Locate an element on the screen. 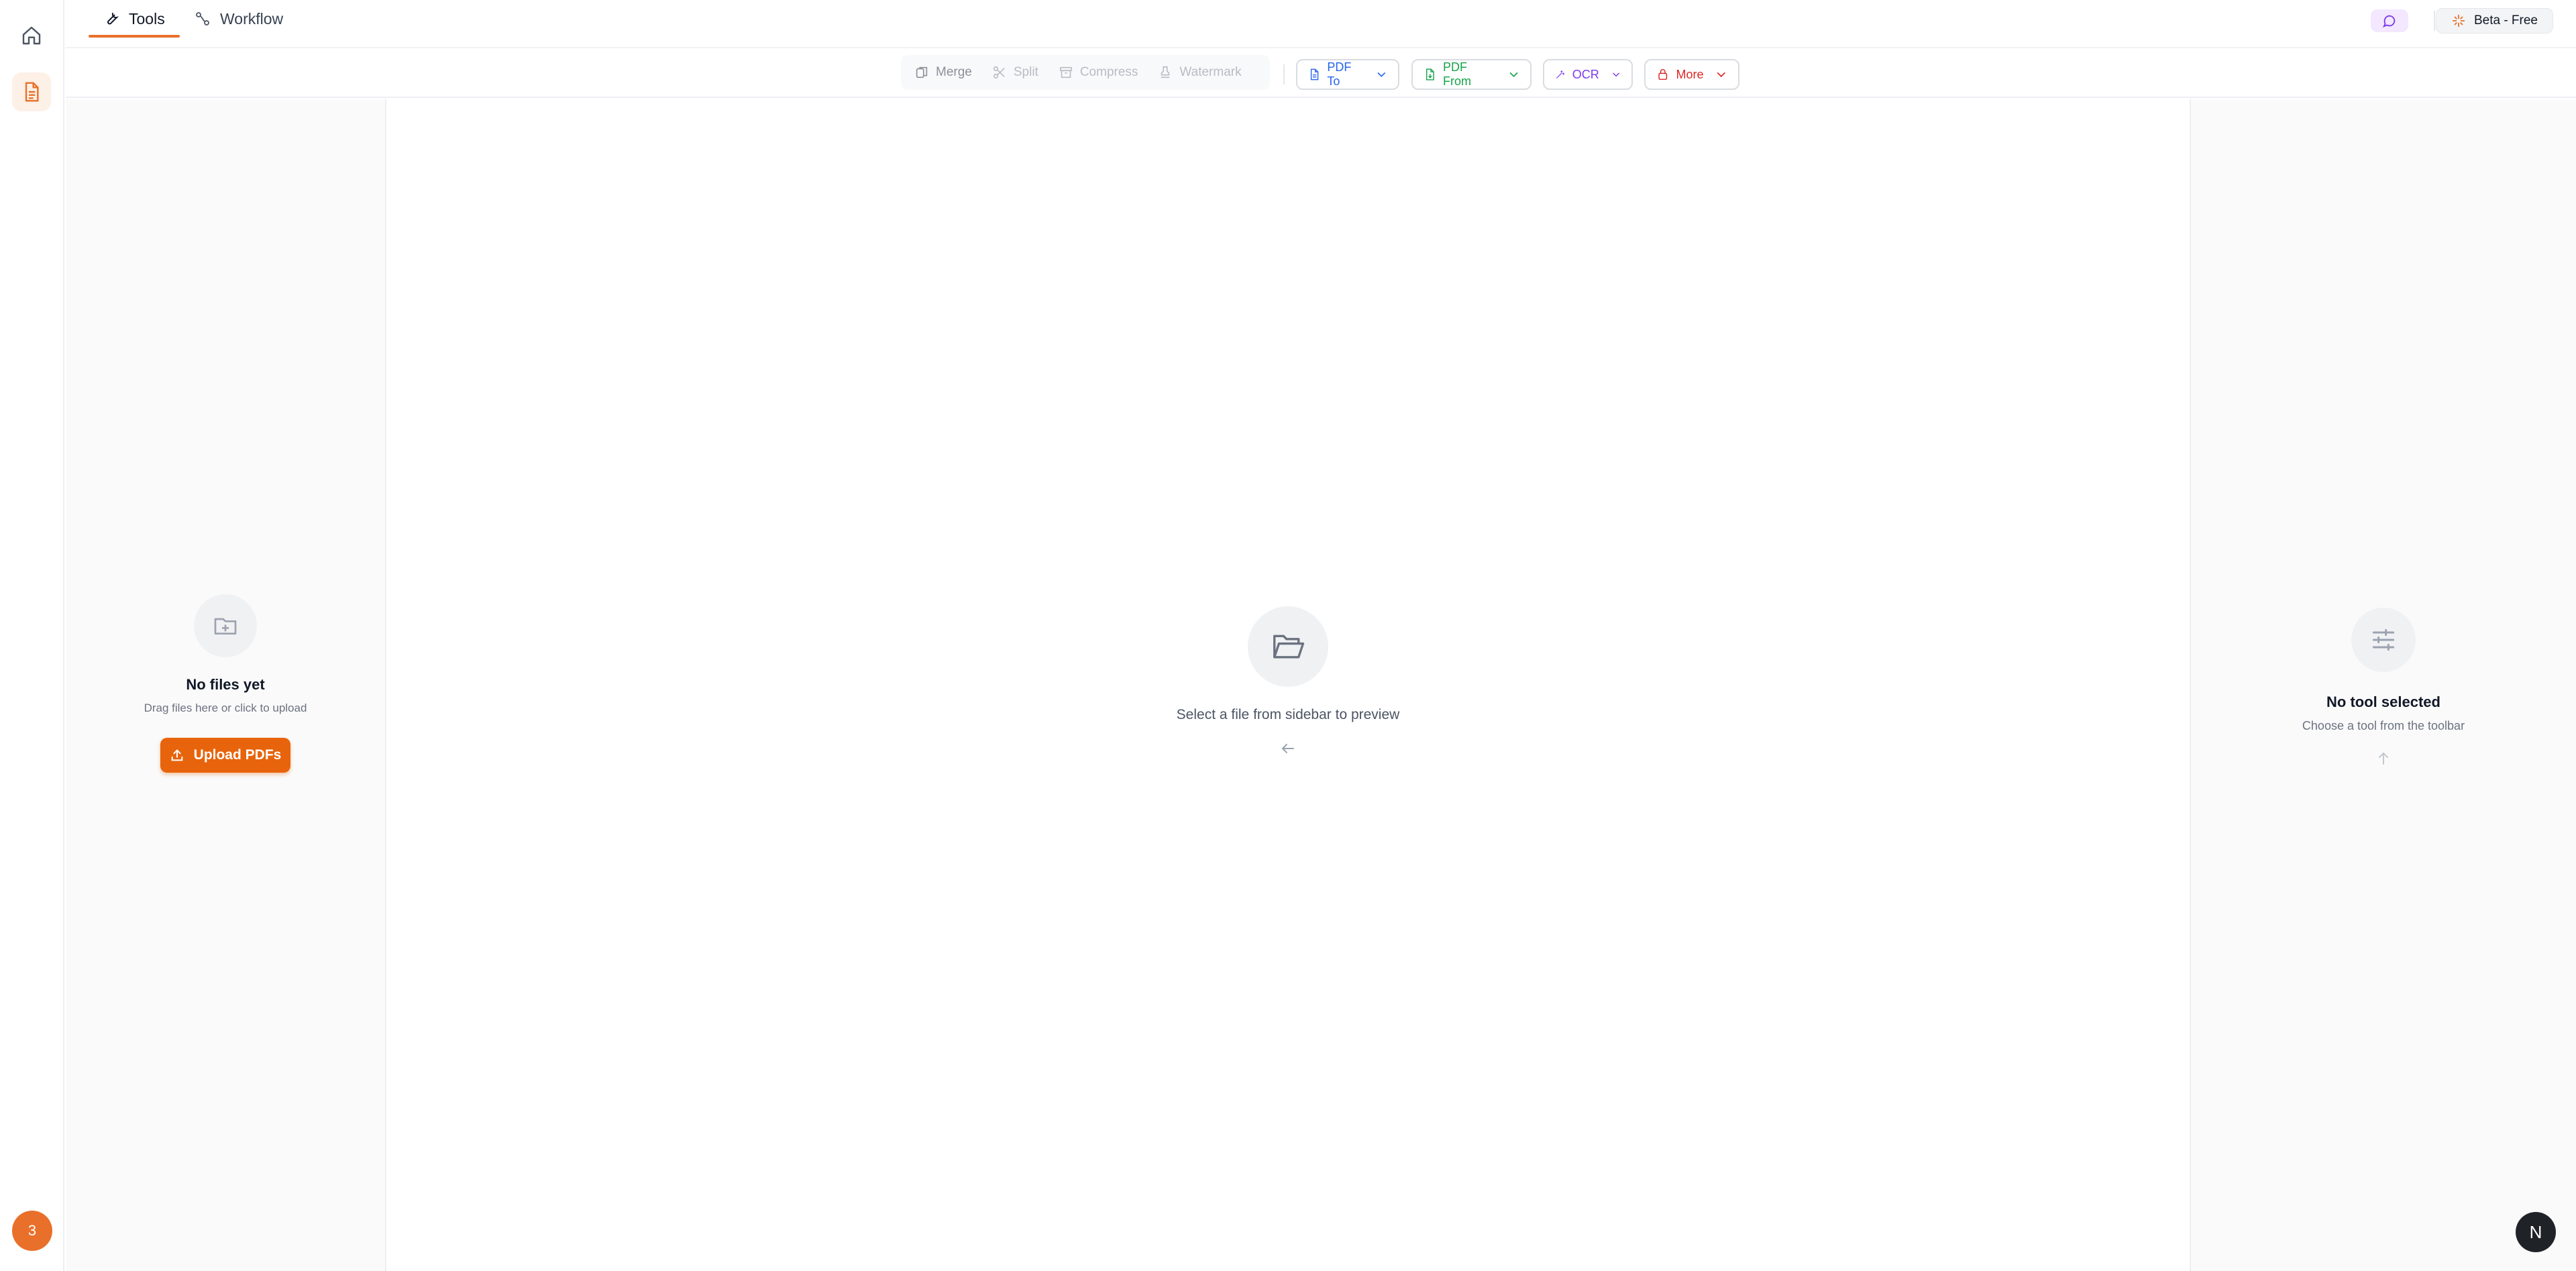  more-label: More is located at coordinates (1690, 74).